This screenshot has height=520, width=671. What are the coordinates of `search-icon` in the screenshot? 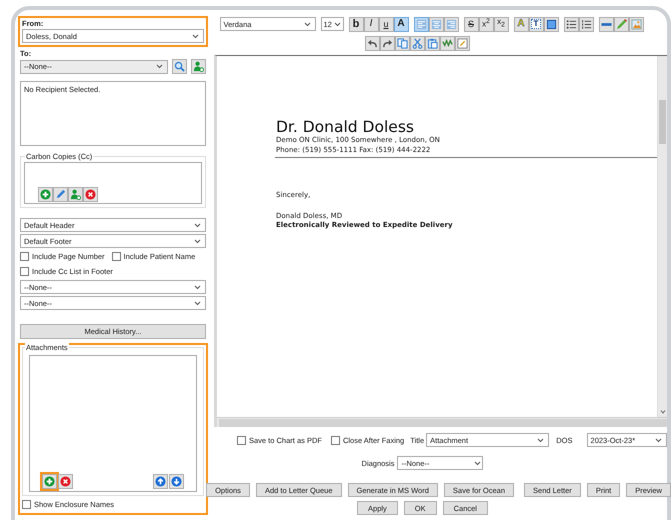 It's located at (179, 66).